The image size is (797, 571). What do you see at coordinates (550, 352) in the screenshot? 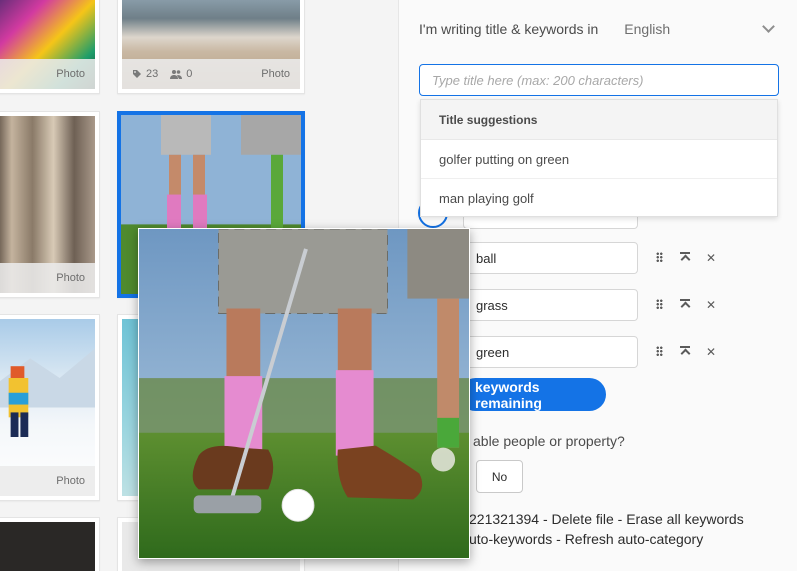
I see `keyword-field: green` at bounding box center [550, 352].